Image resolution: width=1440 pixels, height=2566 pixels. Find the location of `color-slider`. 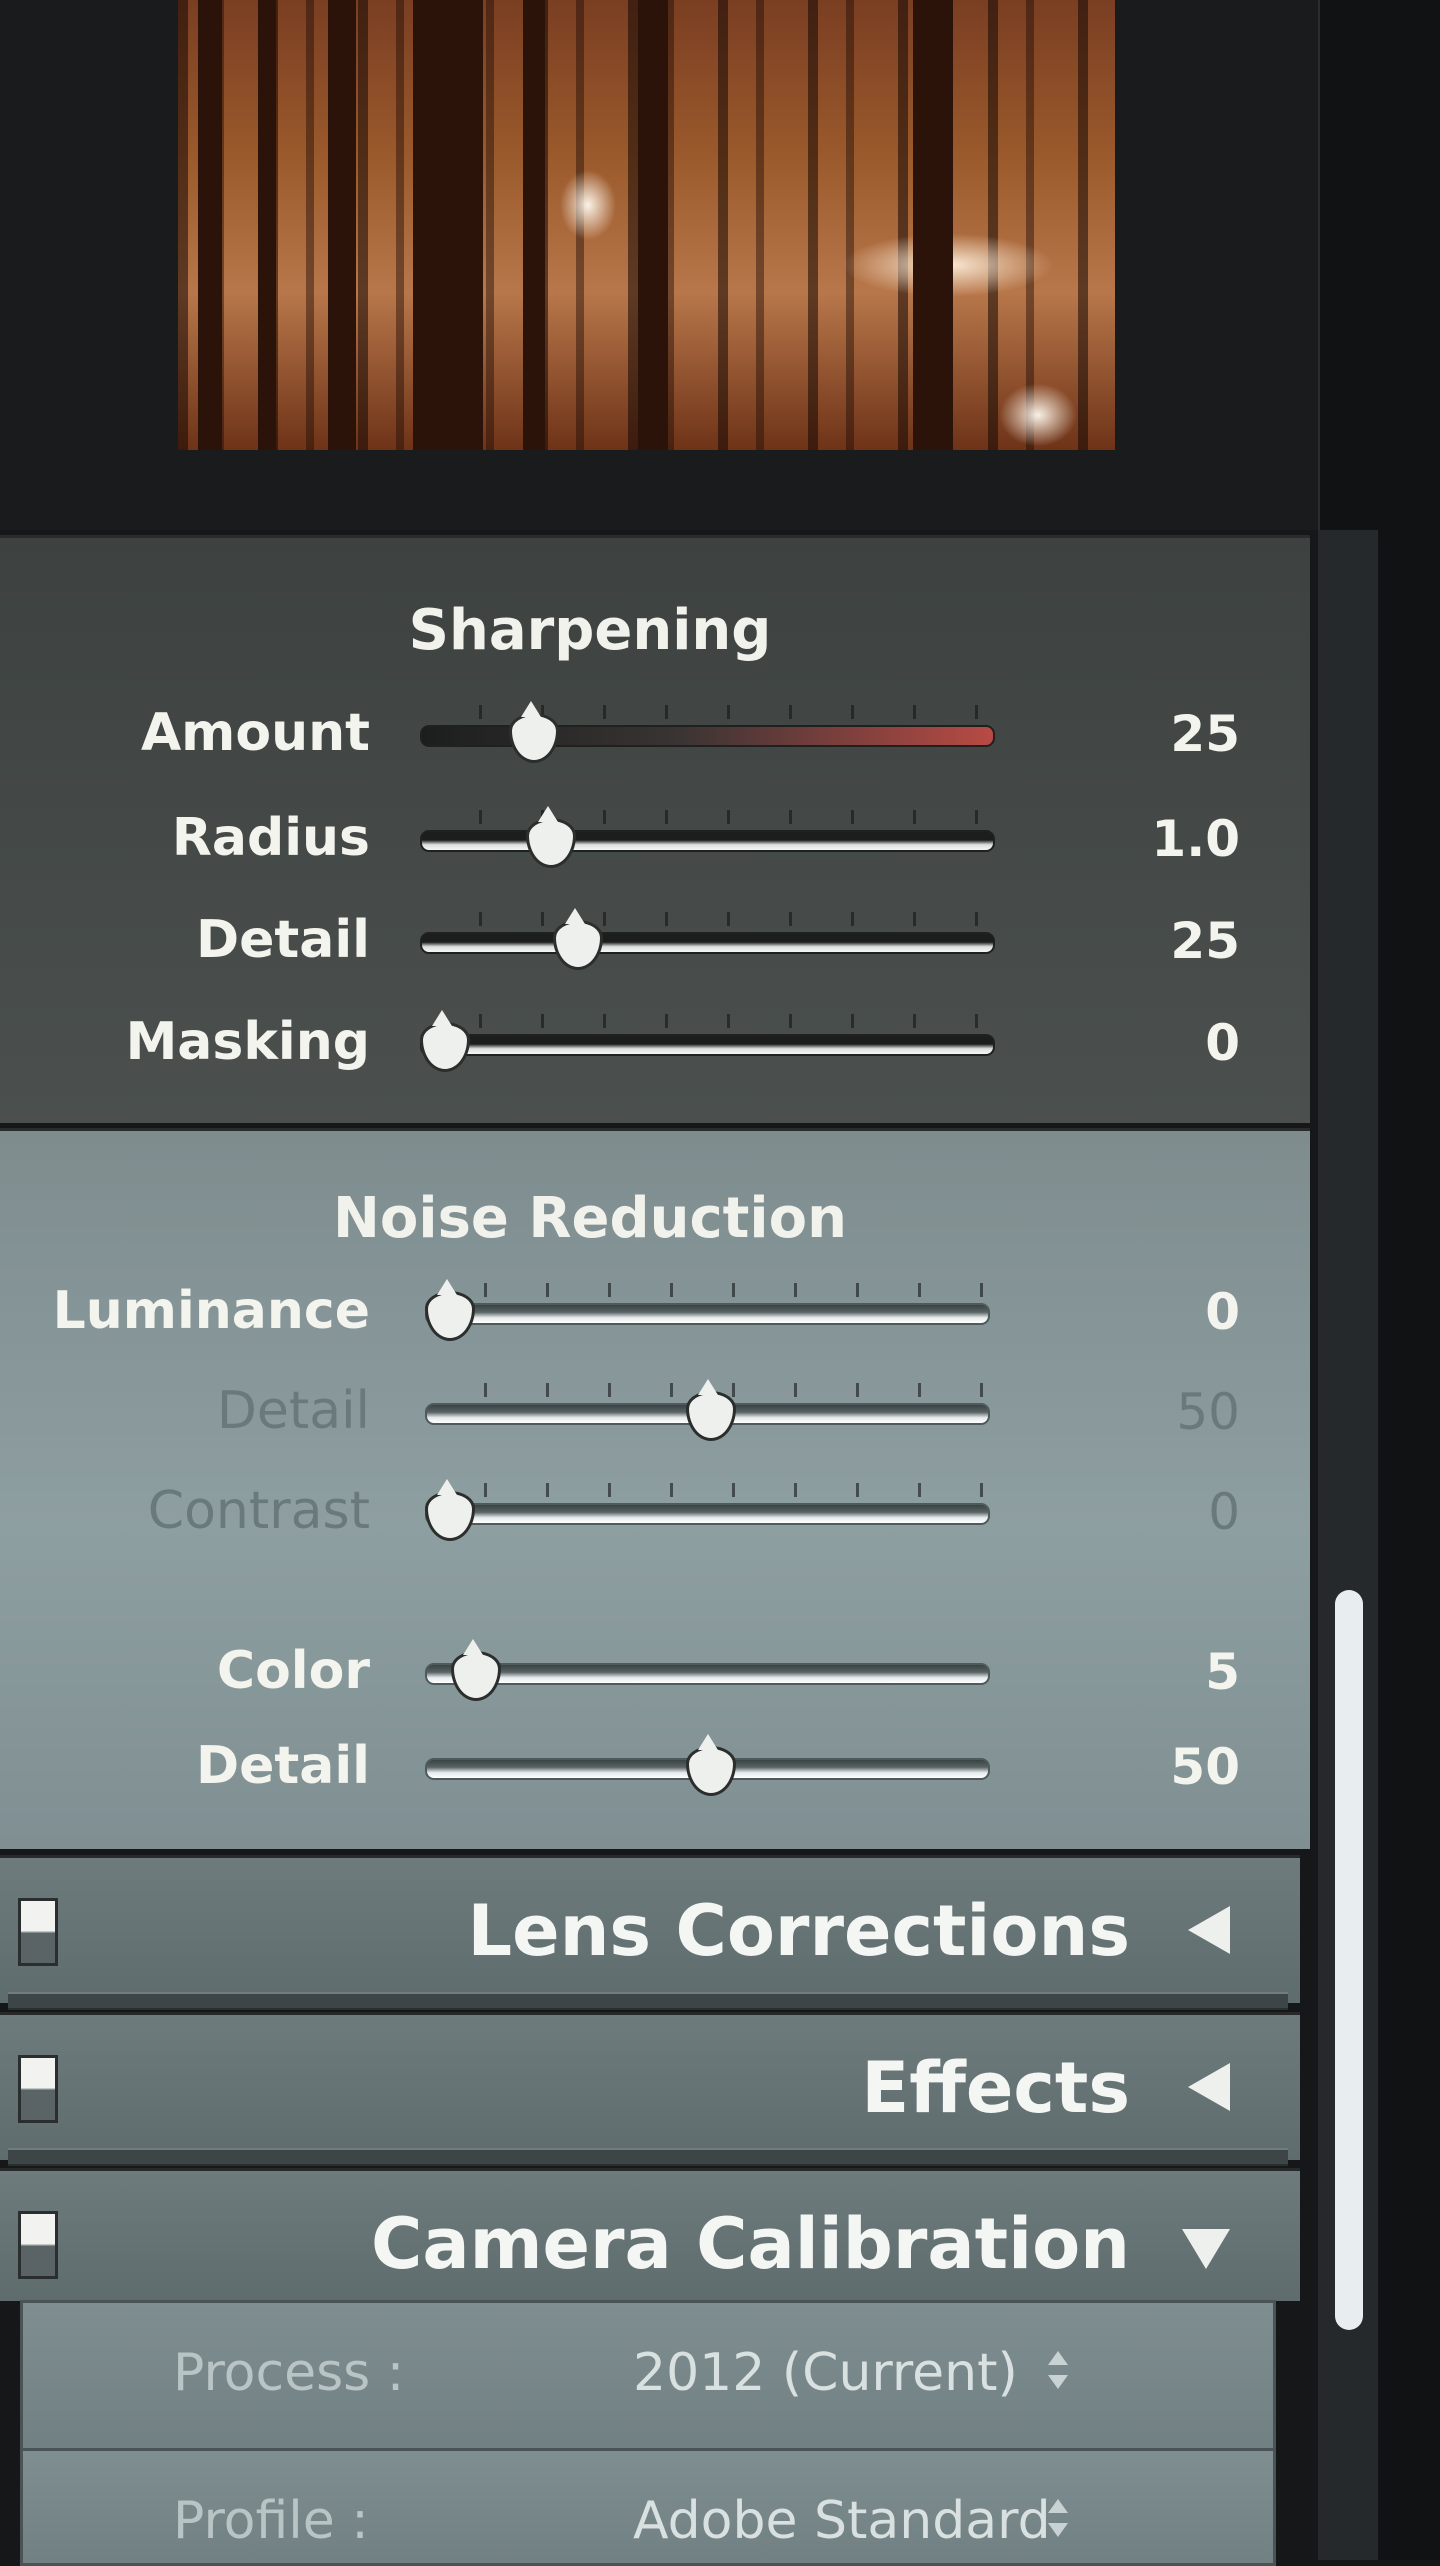

color-slider is located at coordinates (707, 1671).